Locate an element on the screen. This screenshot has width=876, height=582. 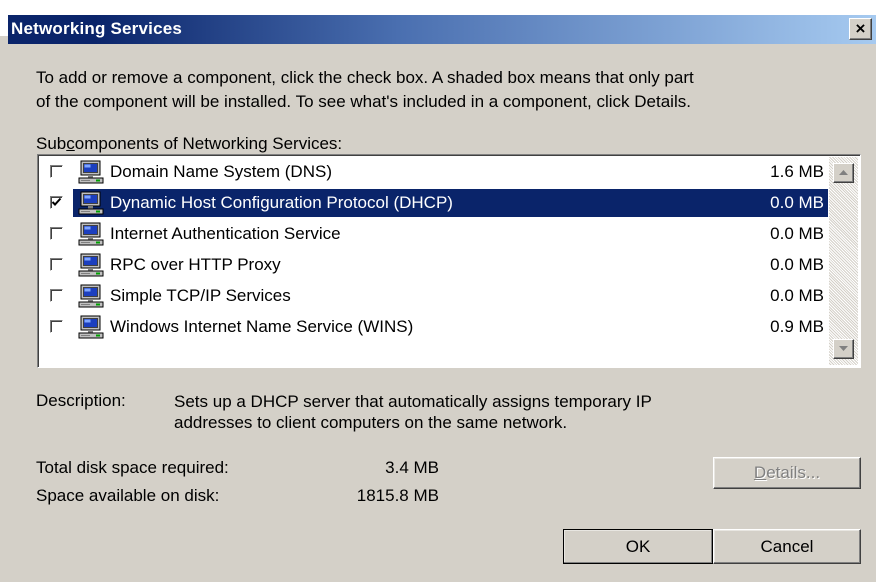
arrow-down-icon is located at coordinates (843, 348).